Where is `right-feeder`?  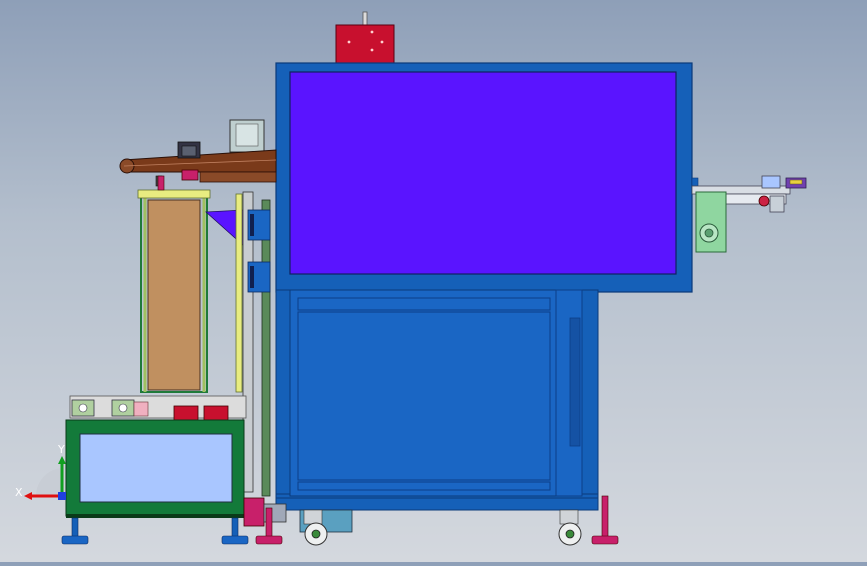 right-feeder is located at coordinates (749, 214).